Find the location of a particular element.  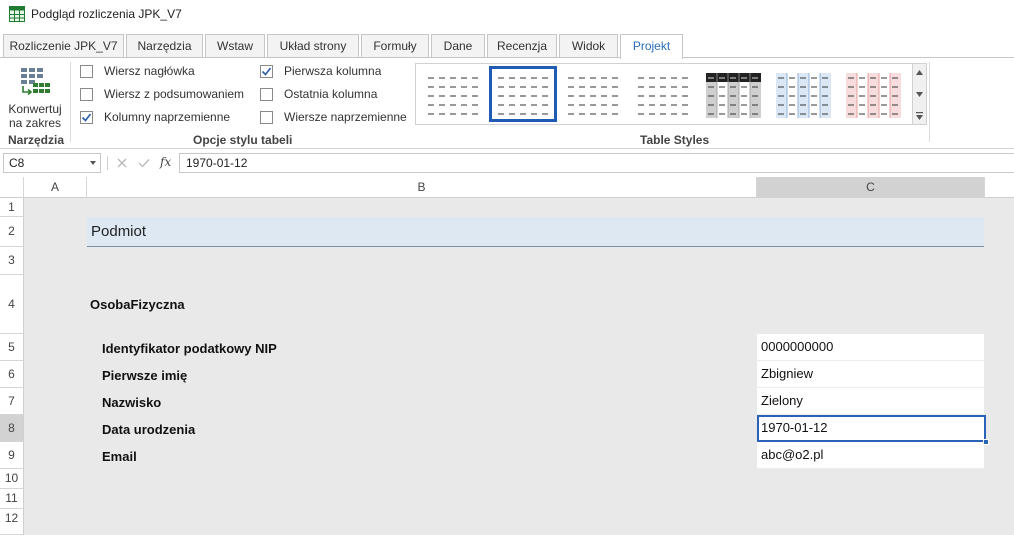

tab-formuly: Formuły is located at coordinates (395, 46).